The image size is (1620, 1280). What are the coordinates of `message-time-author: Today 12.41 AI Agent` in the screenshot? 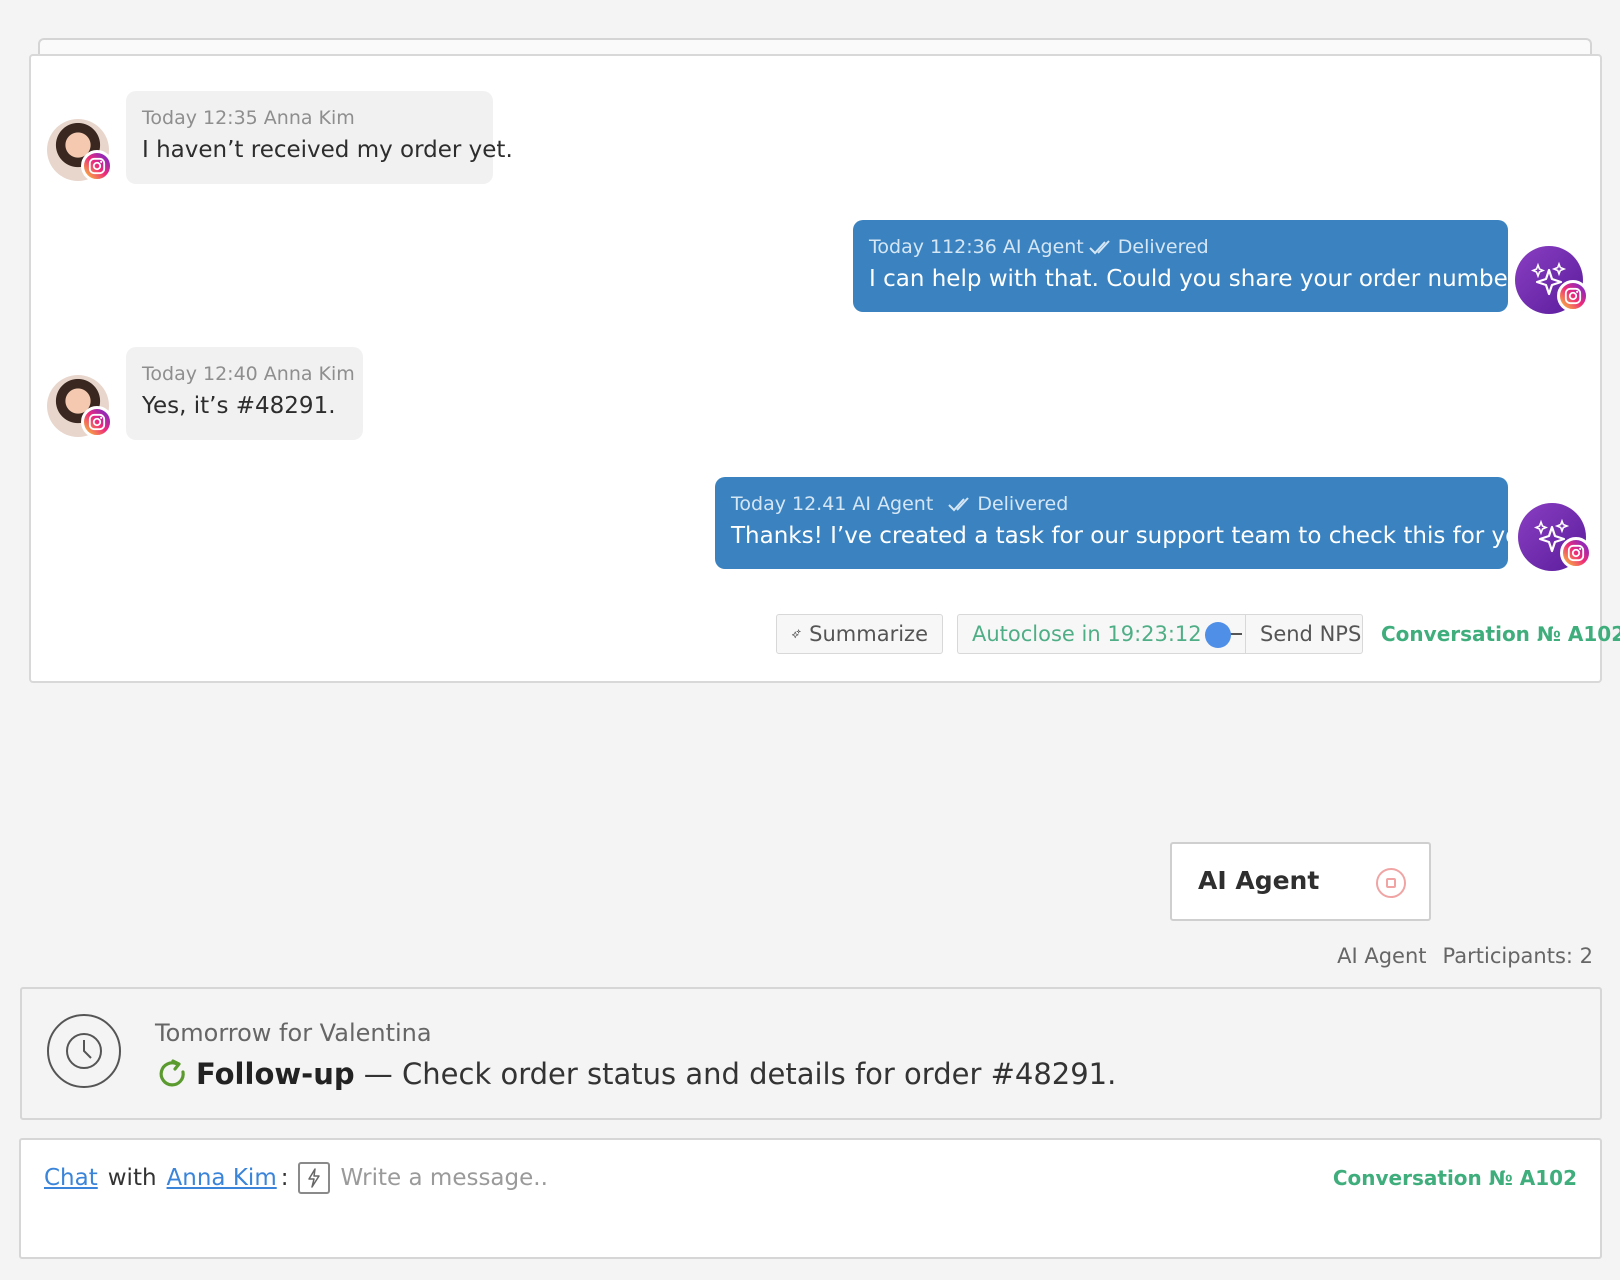 It's located at (832, 504).